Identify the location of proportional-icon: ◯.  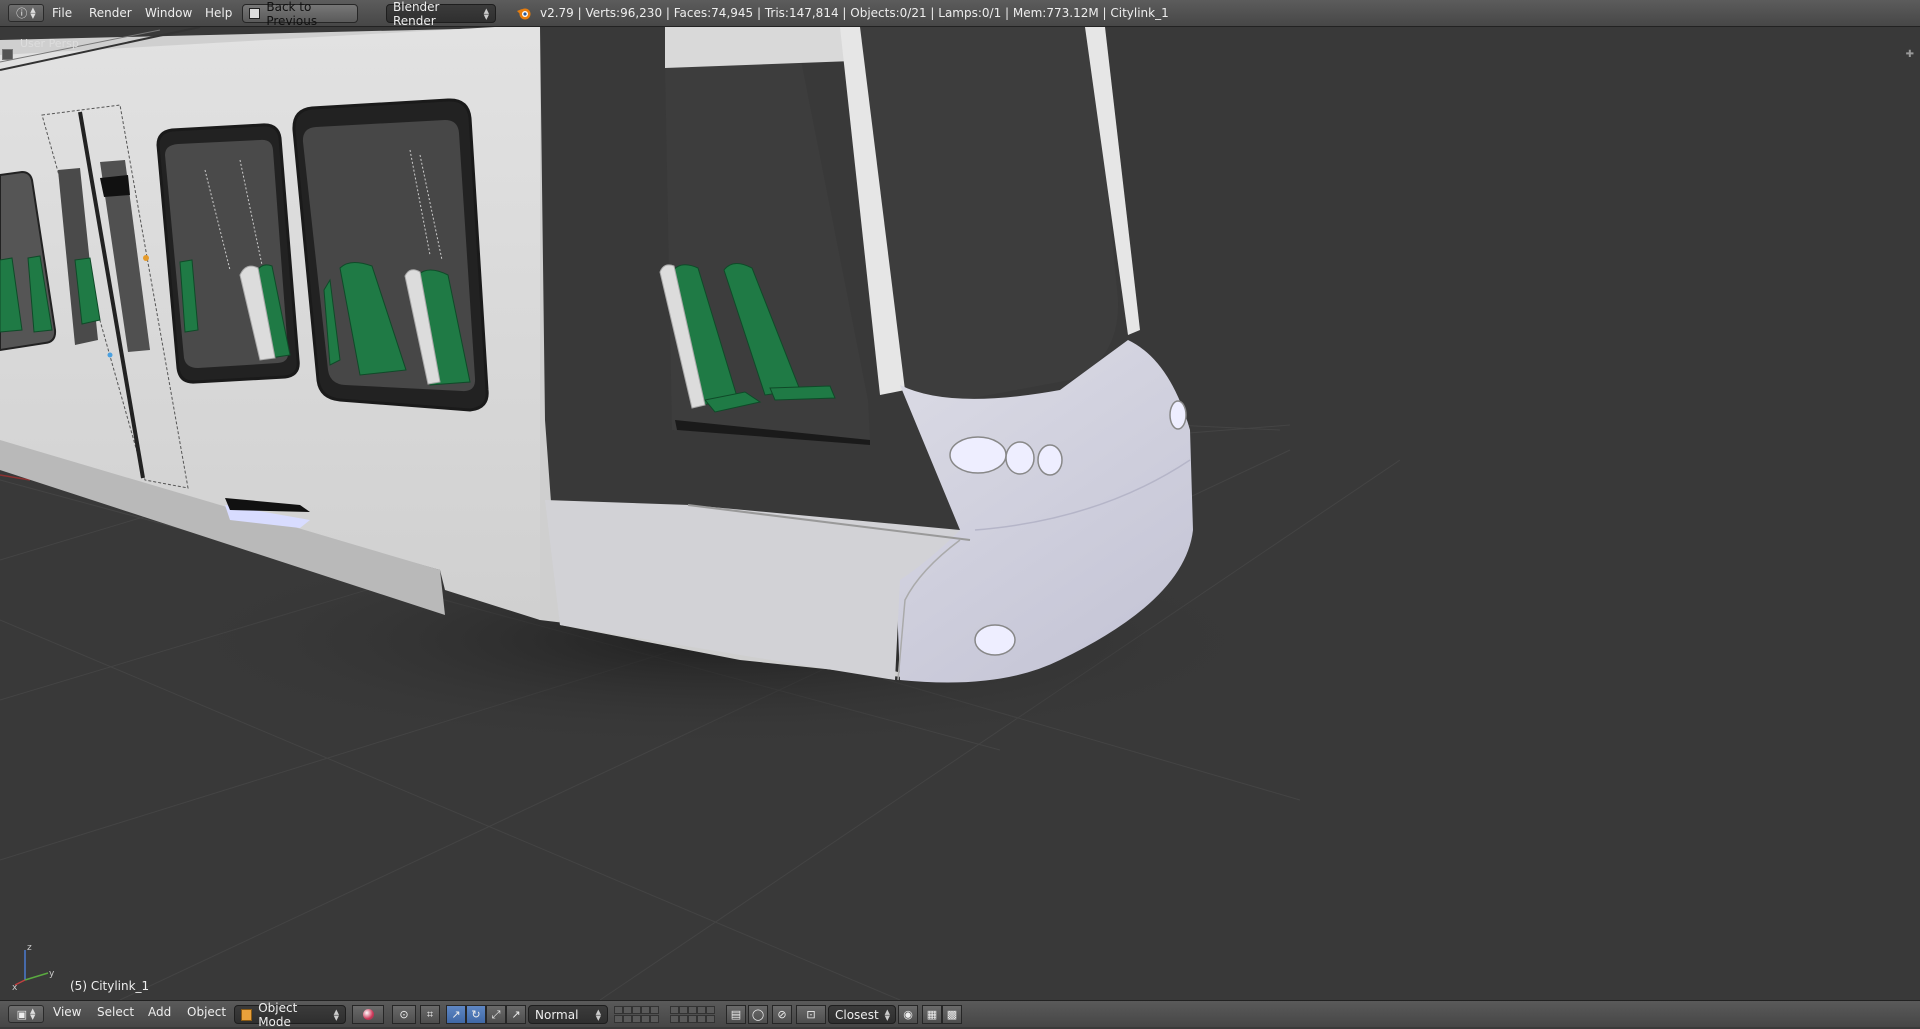
(758, 1014).